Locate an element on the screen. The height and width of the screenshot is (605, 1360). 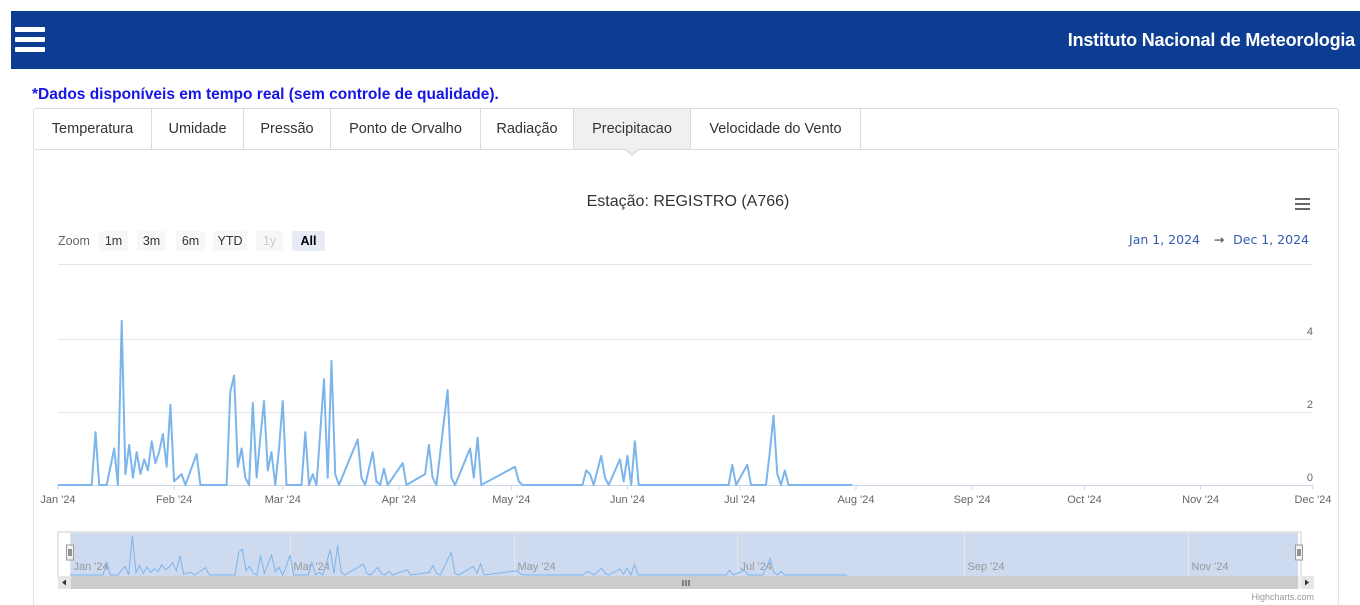
zoom-1y-label: 1y is located at coordinates (270, 241).